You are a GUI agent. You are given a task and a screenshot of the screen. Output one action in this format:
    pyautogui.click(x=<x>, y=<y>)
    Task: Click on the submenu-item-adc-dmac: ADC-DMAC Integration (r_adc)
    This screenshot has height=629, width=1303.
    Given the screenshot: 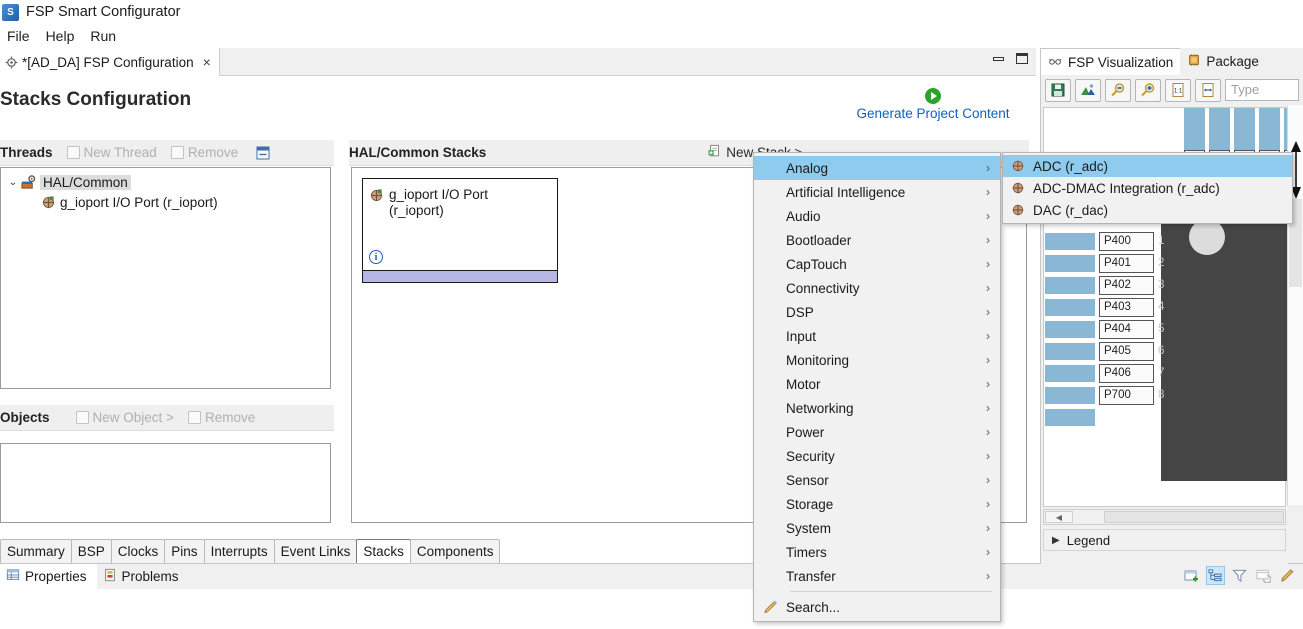 What is the action you would take?
    pyautogui.click(x=1147, y=188)
    